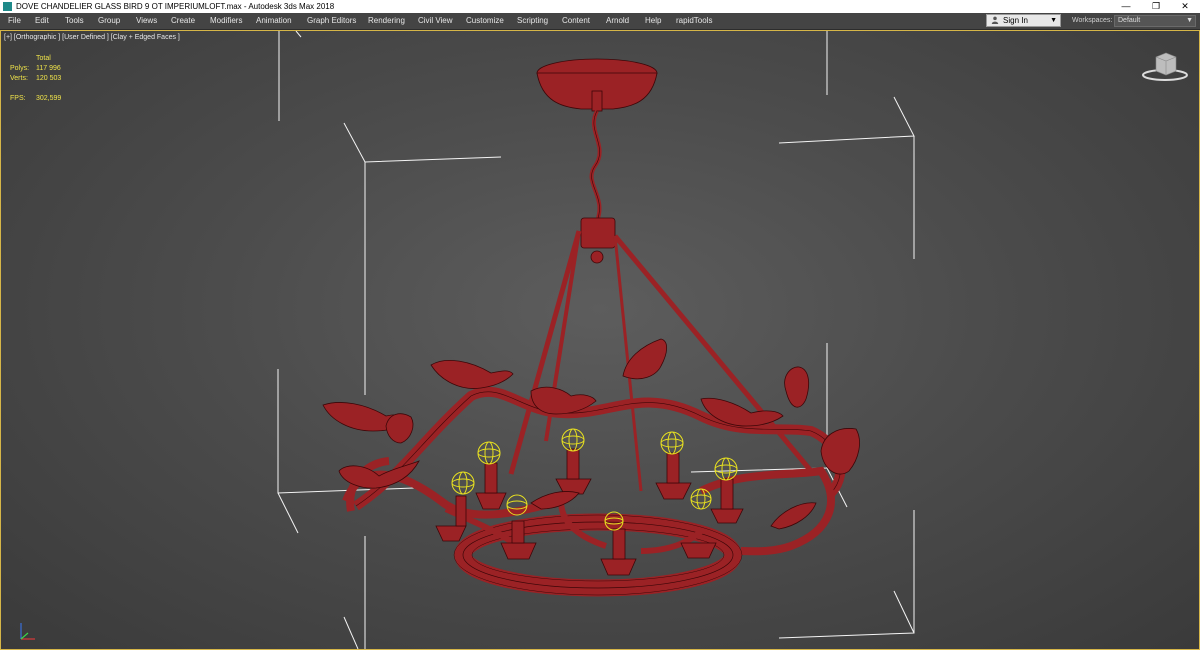 This screenshot has height=650, width=1200. Describe the element at coordinates (49, 98) in the screenshot. I see `fps-value: 302,599` at that location.